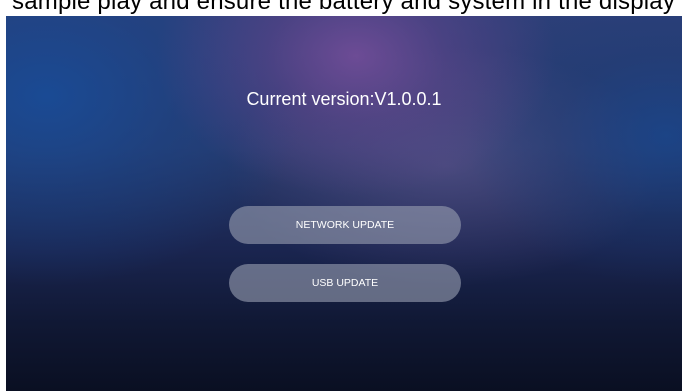 The image size is (682, 391). Describe the element at coordinates (344, 99) in the screenshot. I see `current-version-label: Current version:V1.0.0.1` at that location.